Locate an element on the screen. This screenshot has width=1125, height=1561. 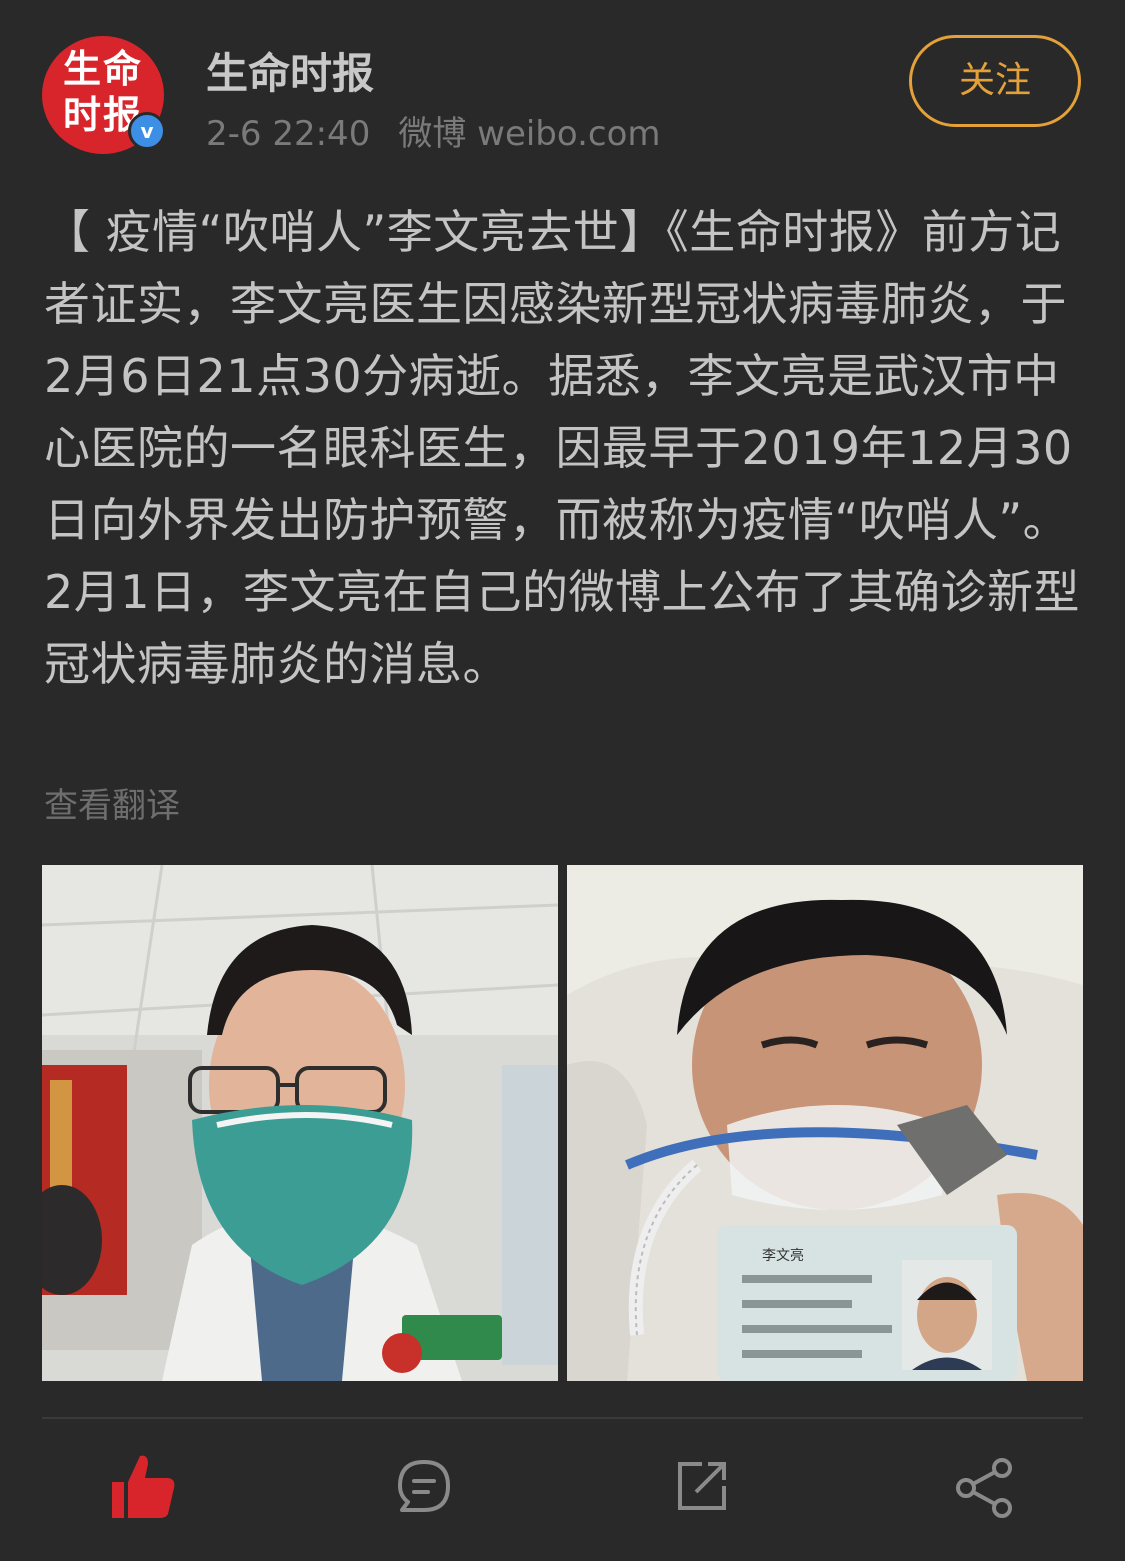
share-icon is located at coordinates (984, 1488).